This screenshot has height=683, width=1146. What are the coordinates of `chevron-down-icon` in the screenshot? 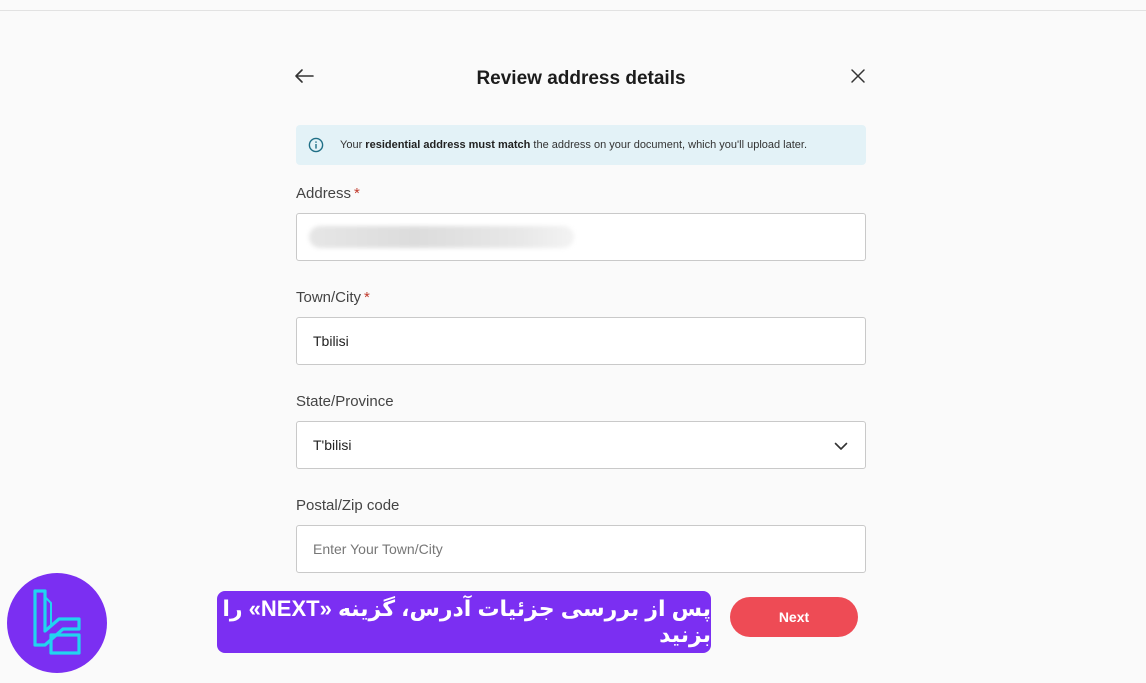 It's located at (841, 446).